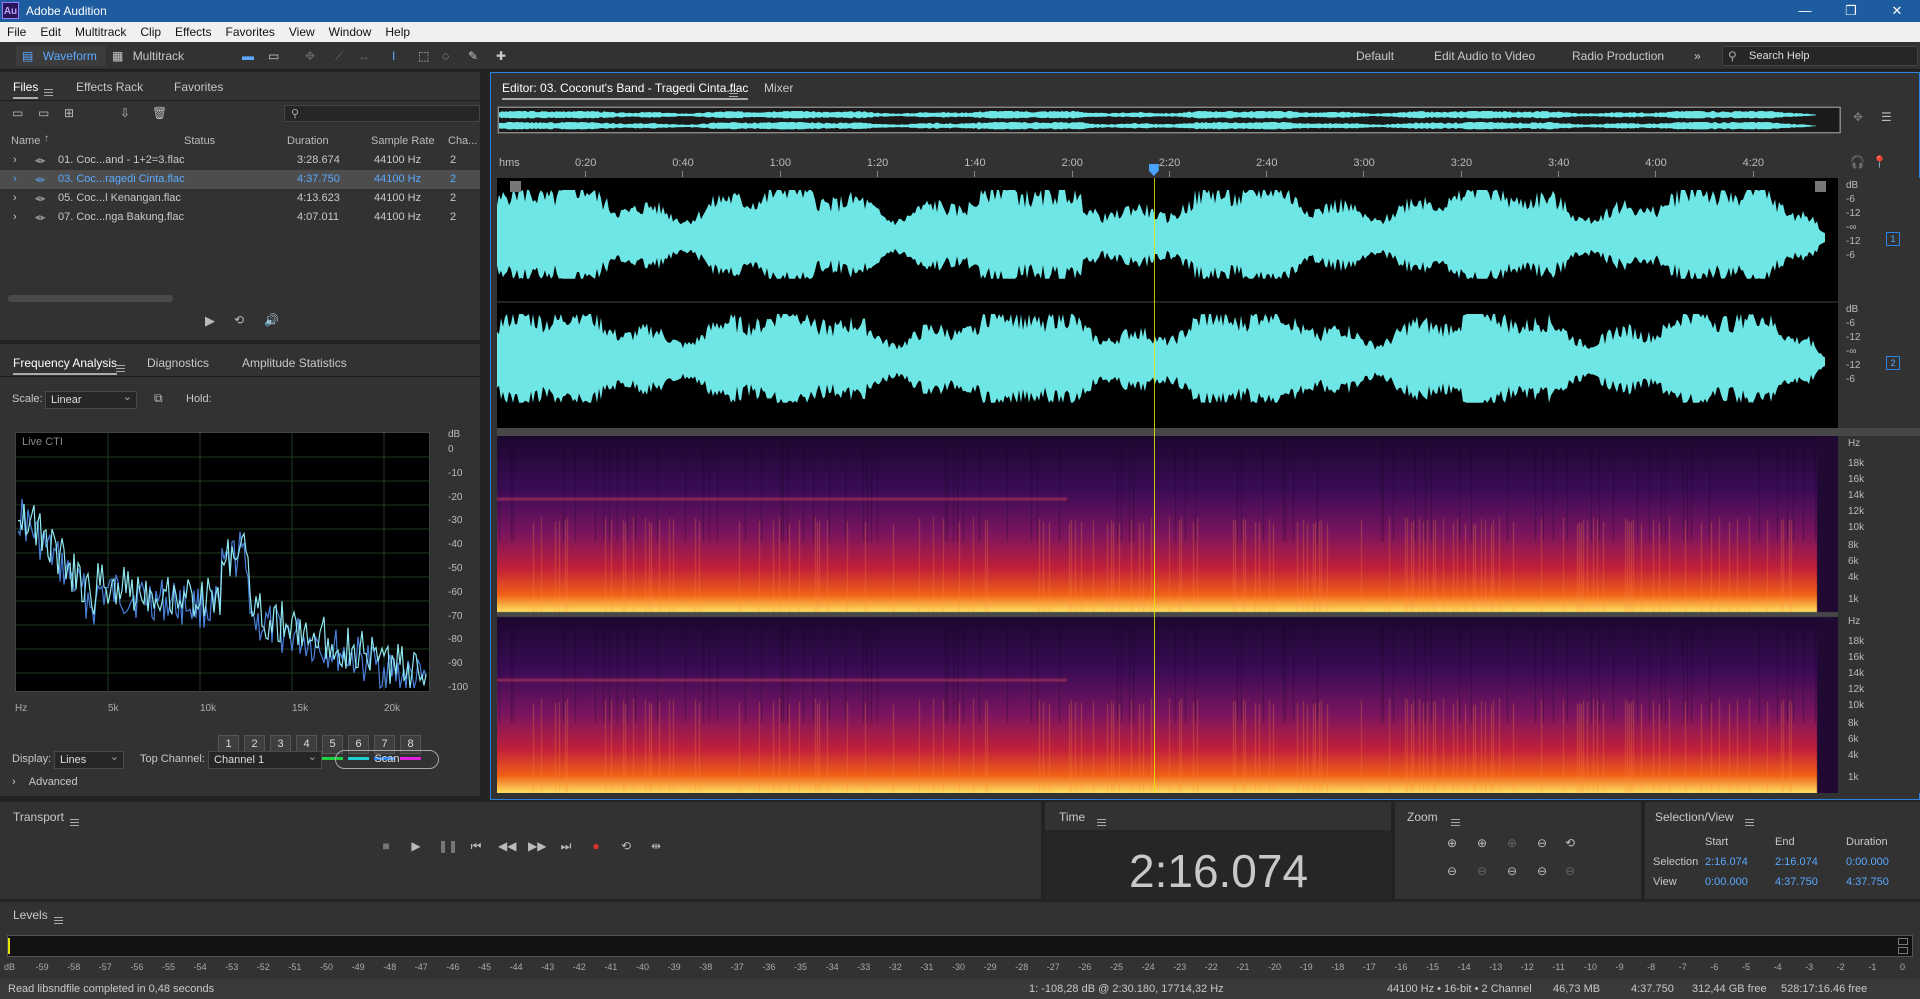 This screenshot has height=999, width=1920. Describe the element at coordinates (109, 87) in the screenshot. I see `tab-effects-rack: Effects Rack` at that location.